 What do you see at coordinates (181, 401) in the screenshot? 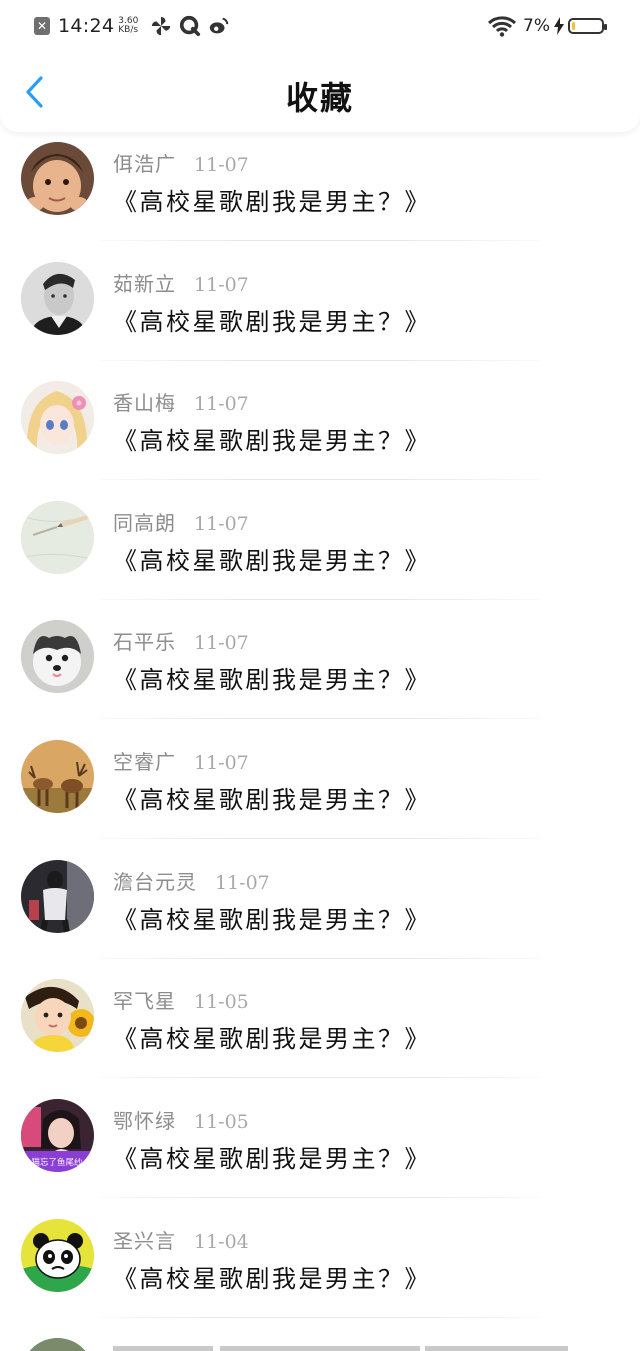
I see `item-meta: 香山梅 11-07` at bounding box center [181, 401].